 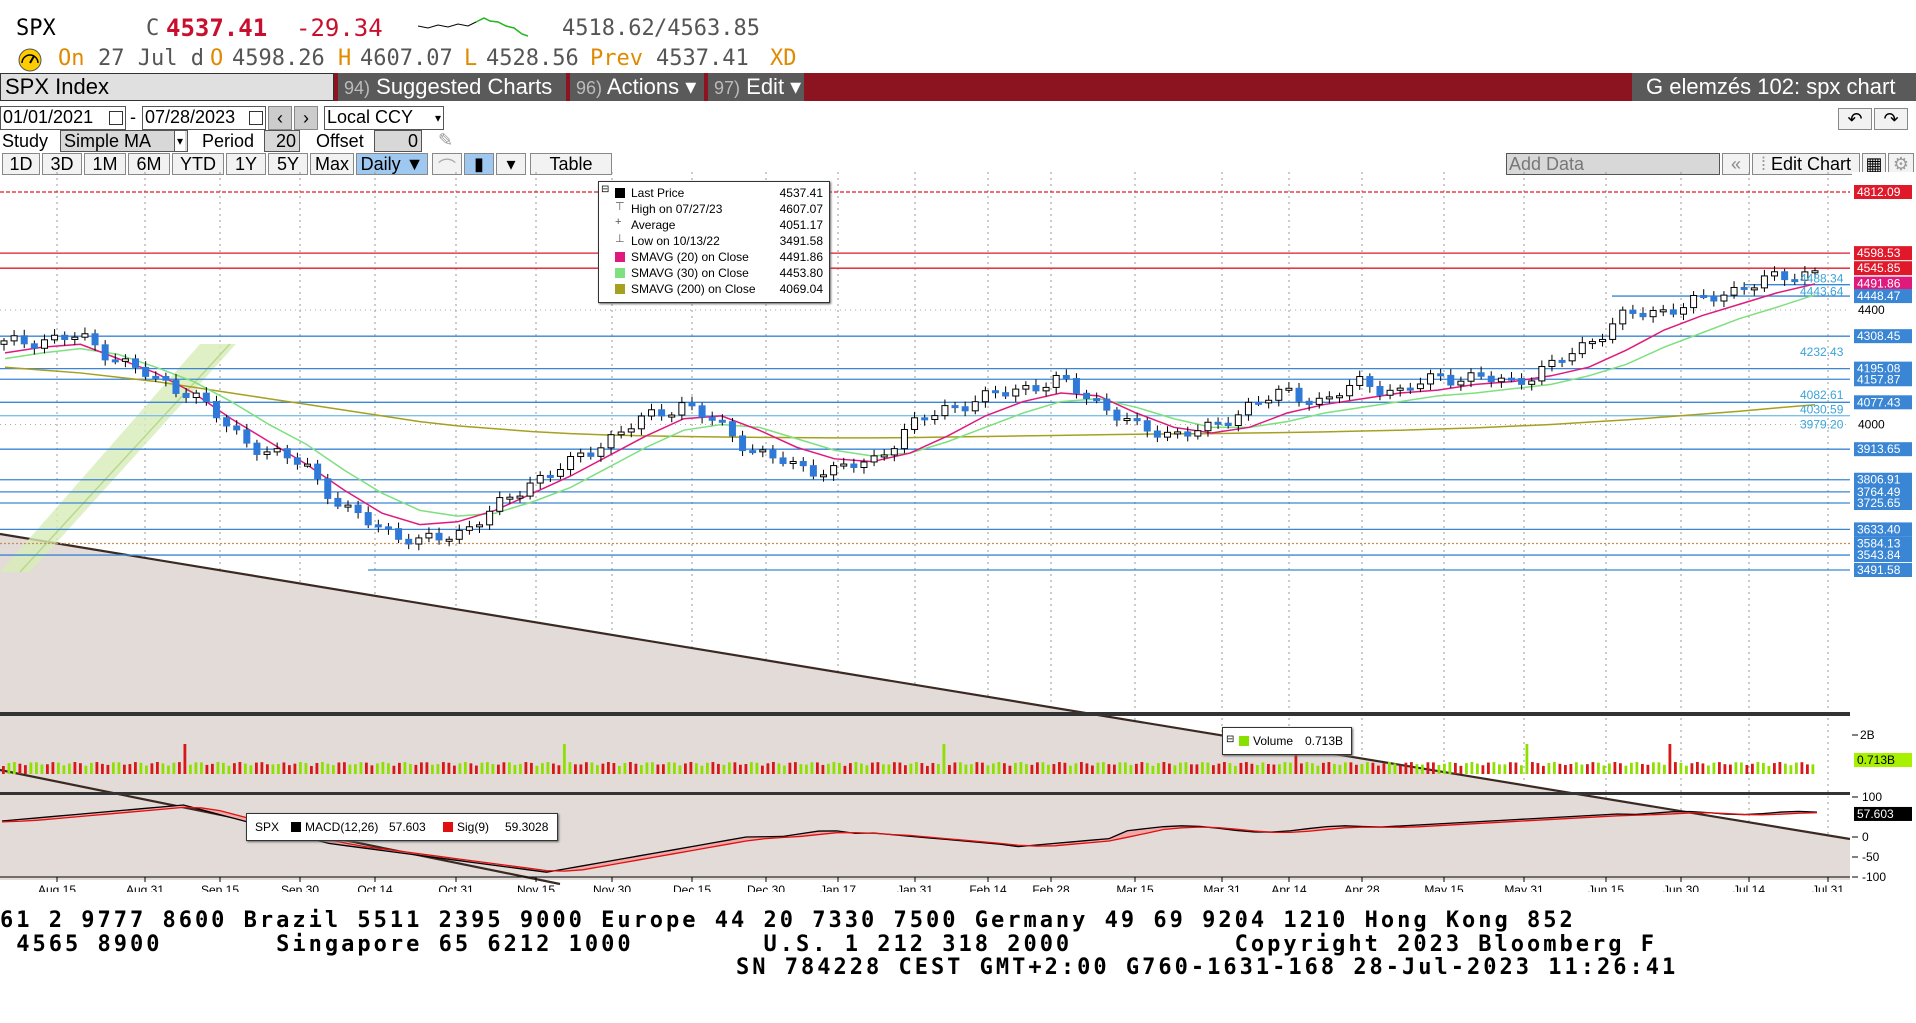 I want to click on currency-select: Local CCY ▾, so click(x=384, y=118).